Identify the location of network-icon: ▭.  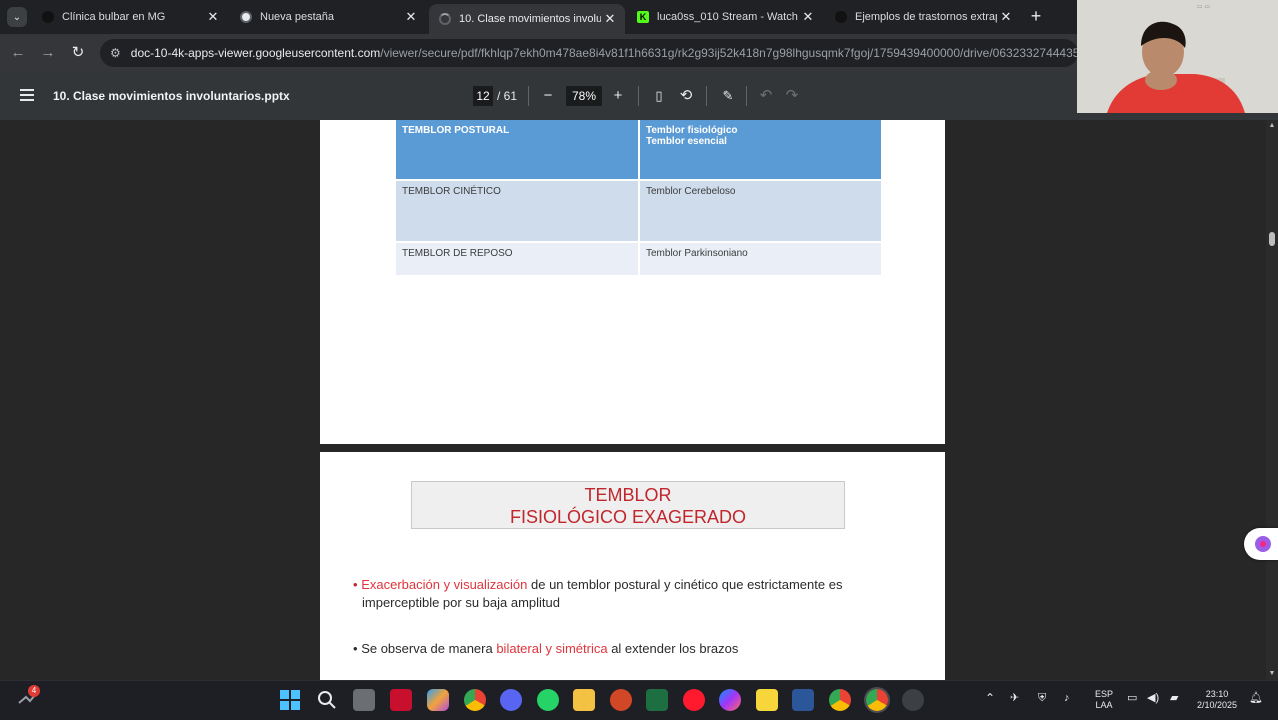
(1132, 698).